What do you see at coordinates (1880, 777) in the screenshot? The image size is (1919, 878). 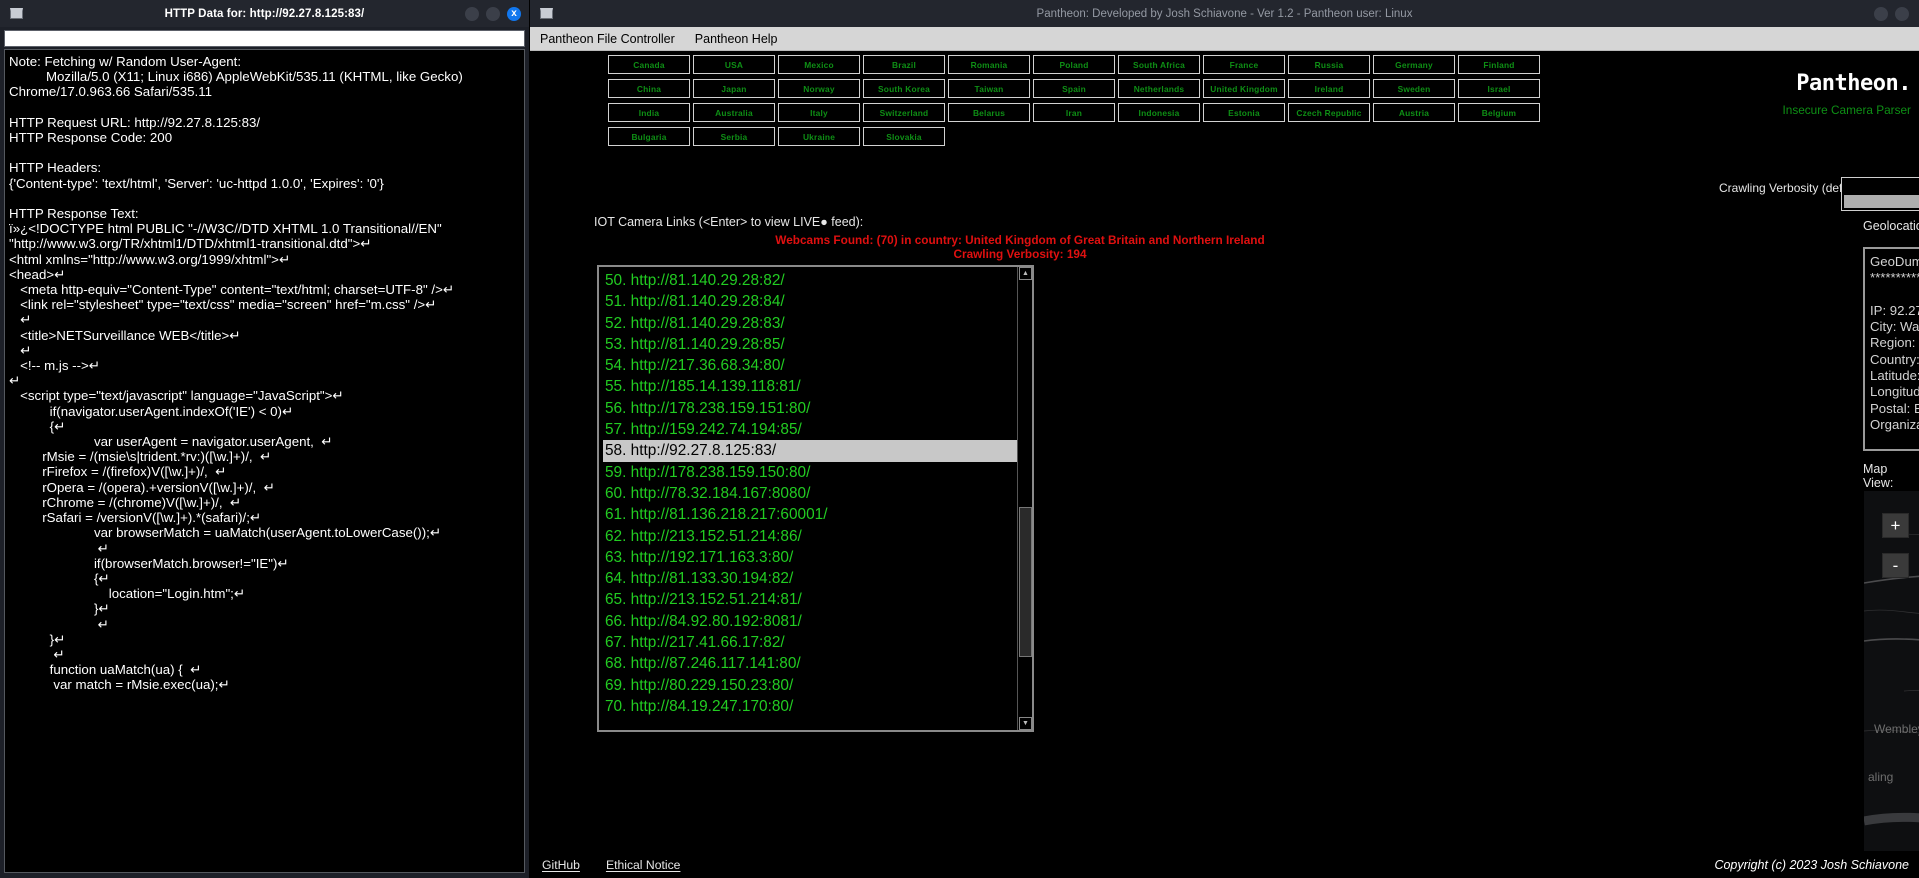 I see `map-place-label: aling` at bounding box center [1880, 777].